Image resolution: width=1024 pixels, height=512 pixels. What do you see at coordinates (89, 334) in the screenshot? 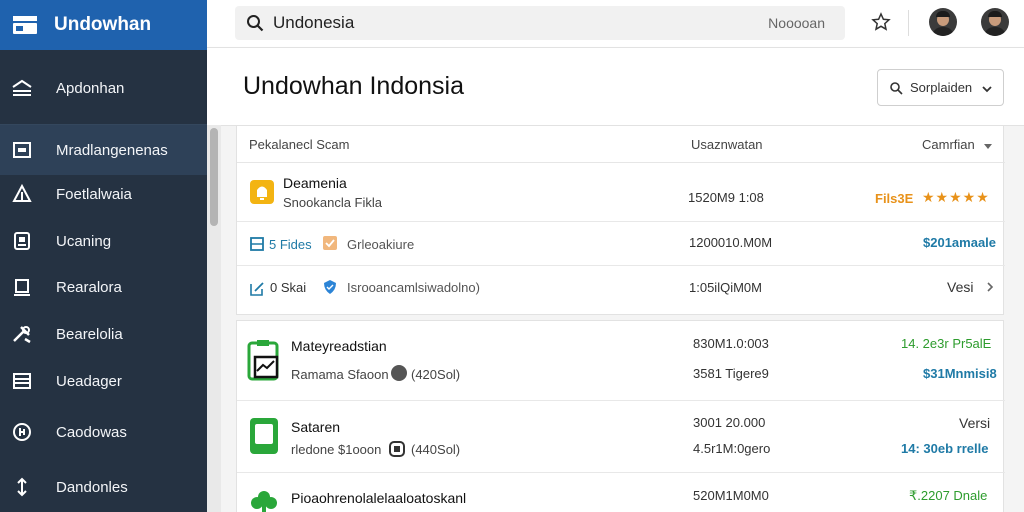
I see `sidebar-item-label: Bearelolia` at bounding box center [89, 334].